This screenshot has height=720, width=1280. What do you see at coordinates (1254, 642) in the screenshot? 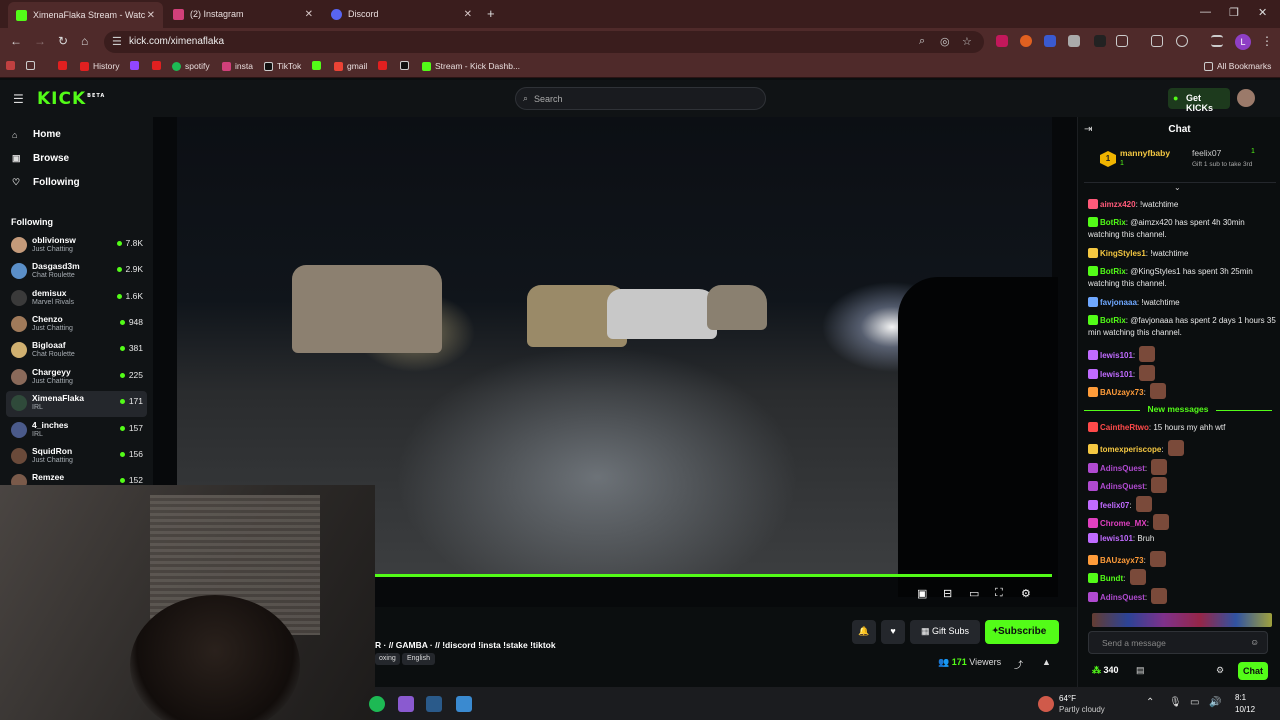
I see `emoji-picker-icon: ☺` at bounding box center [1254, 642].